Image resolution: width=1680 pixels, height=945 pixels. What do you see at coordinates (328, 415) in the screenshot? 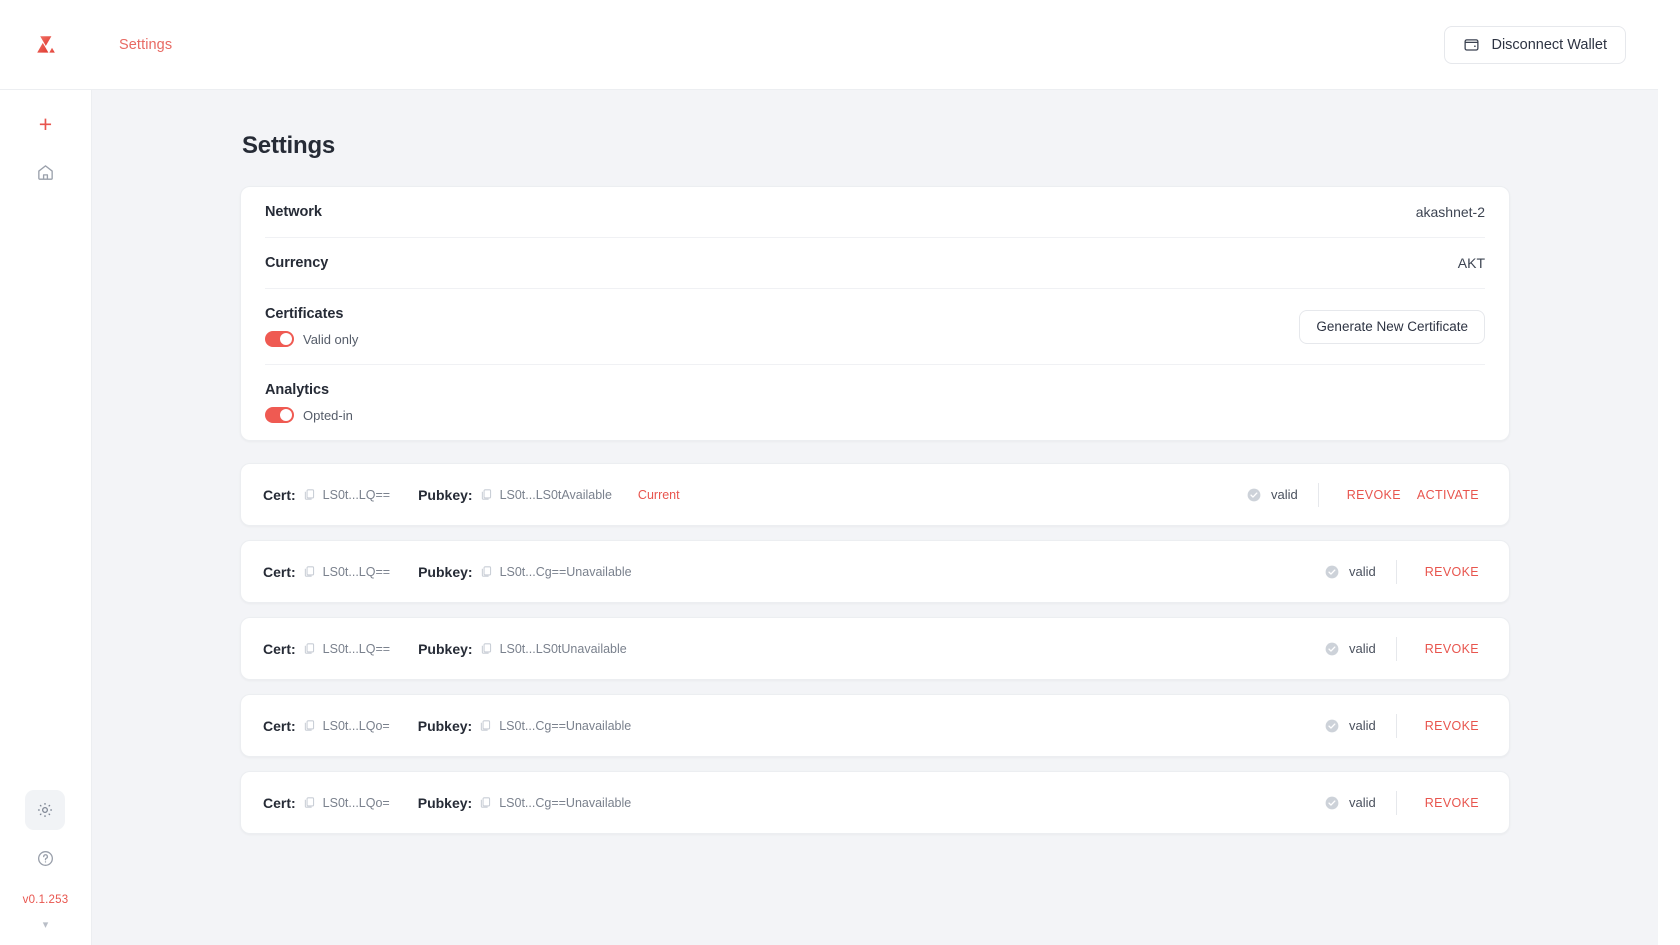
I see `analytics-opted-in-label: Opted-in` at bounding box center [328, 415].